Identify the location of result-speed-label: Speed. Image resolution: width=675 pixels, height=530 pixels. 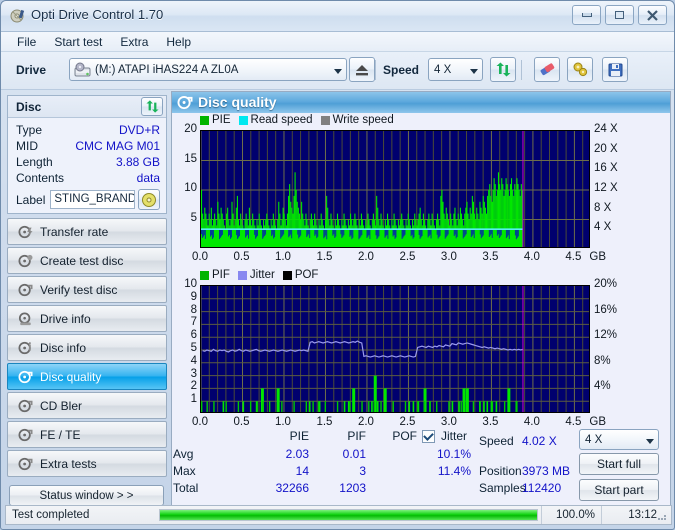
(496, 441).